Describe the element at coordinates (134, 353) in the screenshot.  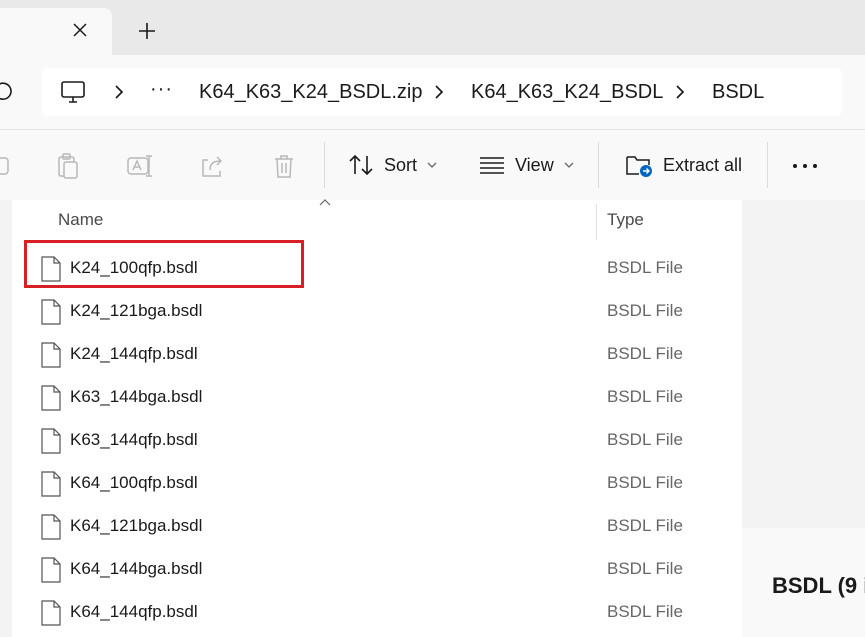
I see `file-name: K24_144qfp.bsdl` at that location.